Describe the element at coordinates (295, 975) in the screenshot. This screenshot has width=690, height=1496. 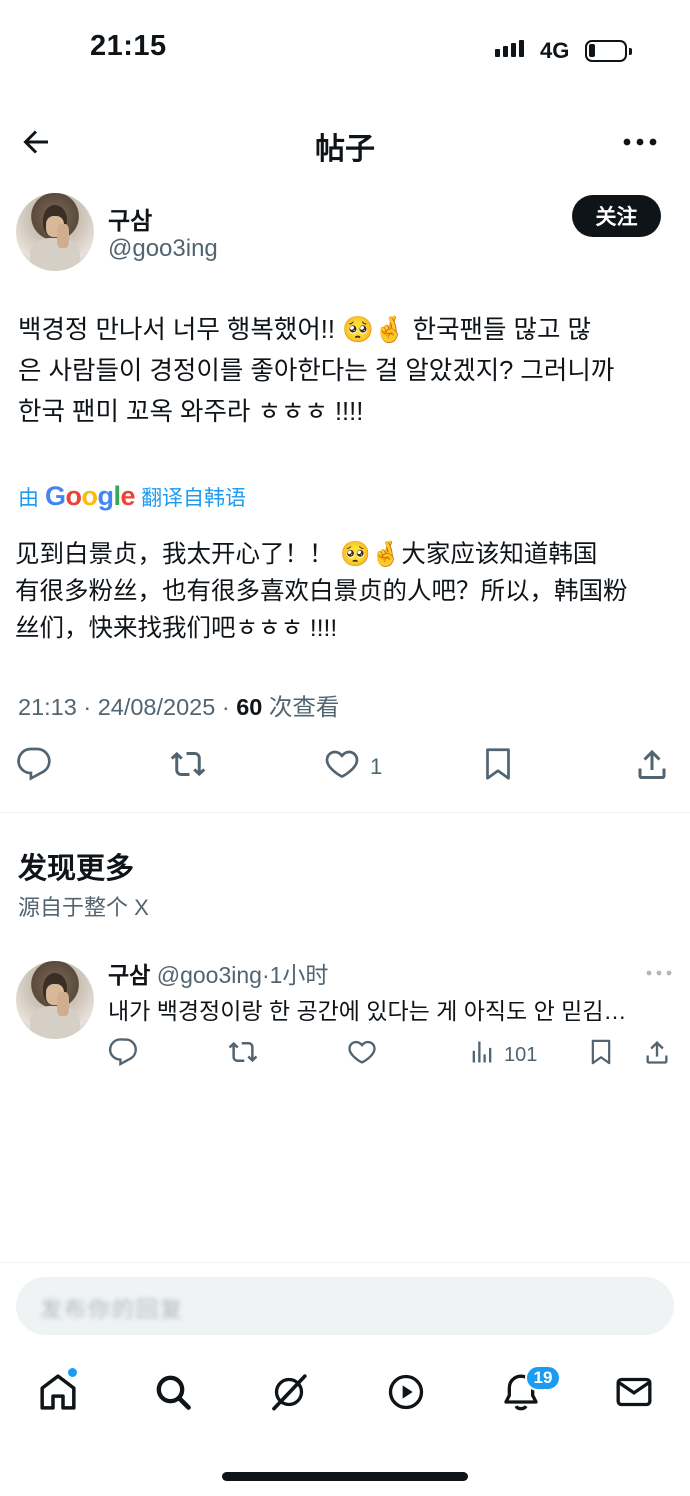
I see `related-post-age: ·1小时` at that location.